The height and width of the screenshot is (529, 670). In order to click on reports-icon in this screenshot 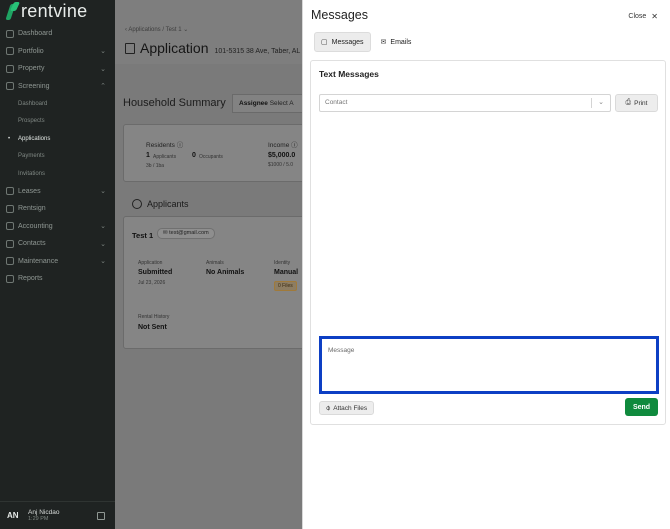, I will do `click(10, 278)`.